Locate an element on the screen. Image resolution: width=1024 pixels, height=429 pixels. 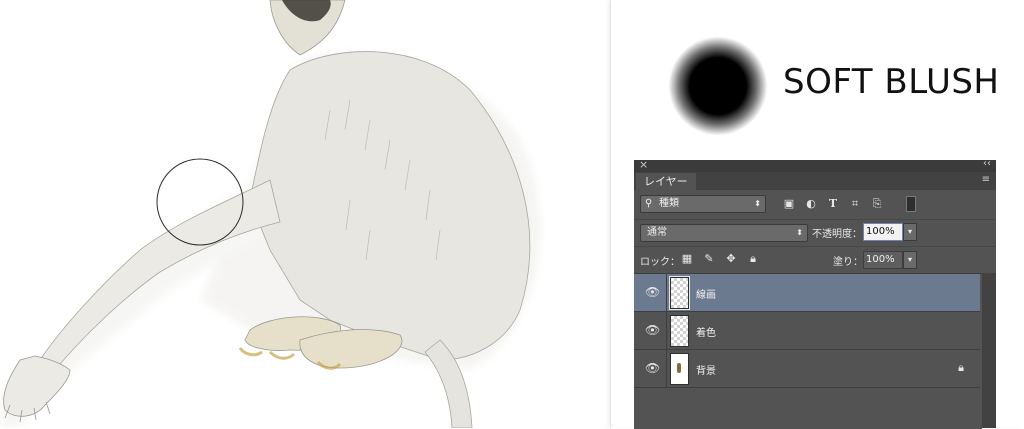
collapse-icon: ‹‹ is located at coordinates (987, 163).